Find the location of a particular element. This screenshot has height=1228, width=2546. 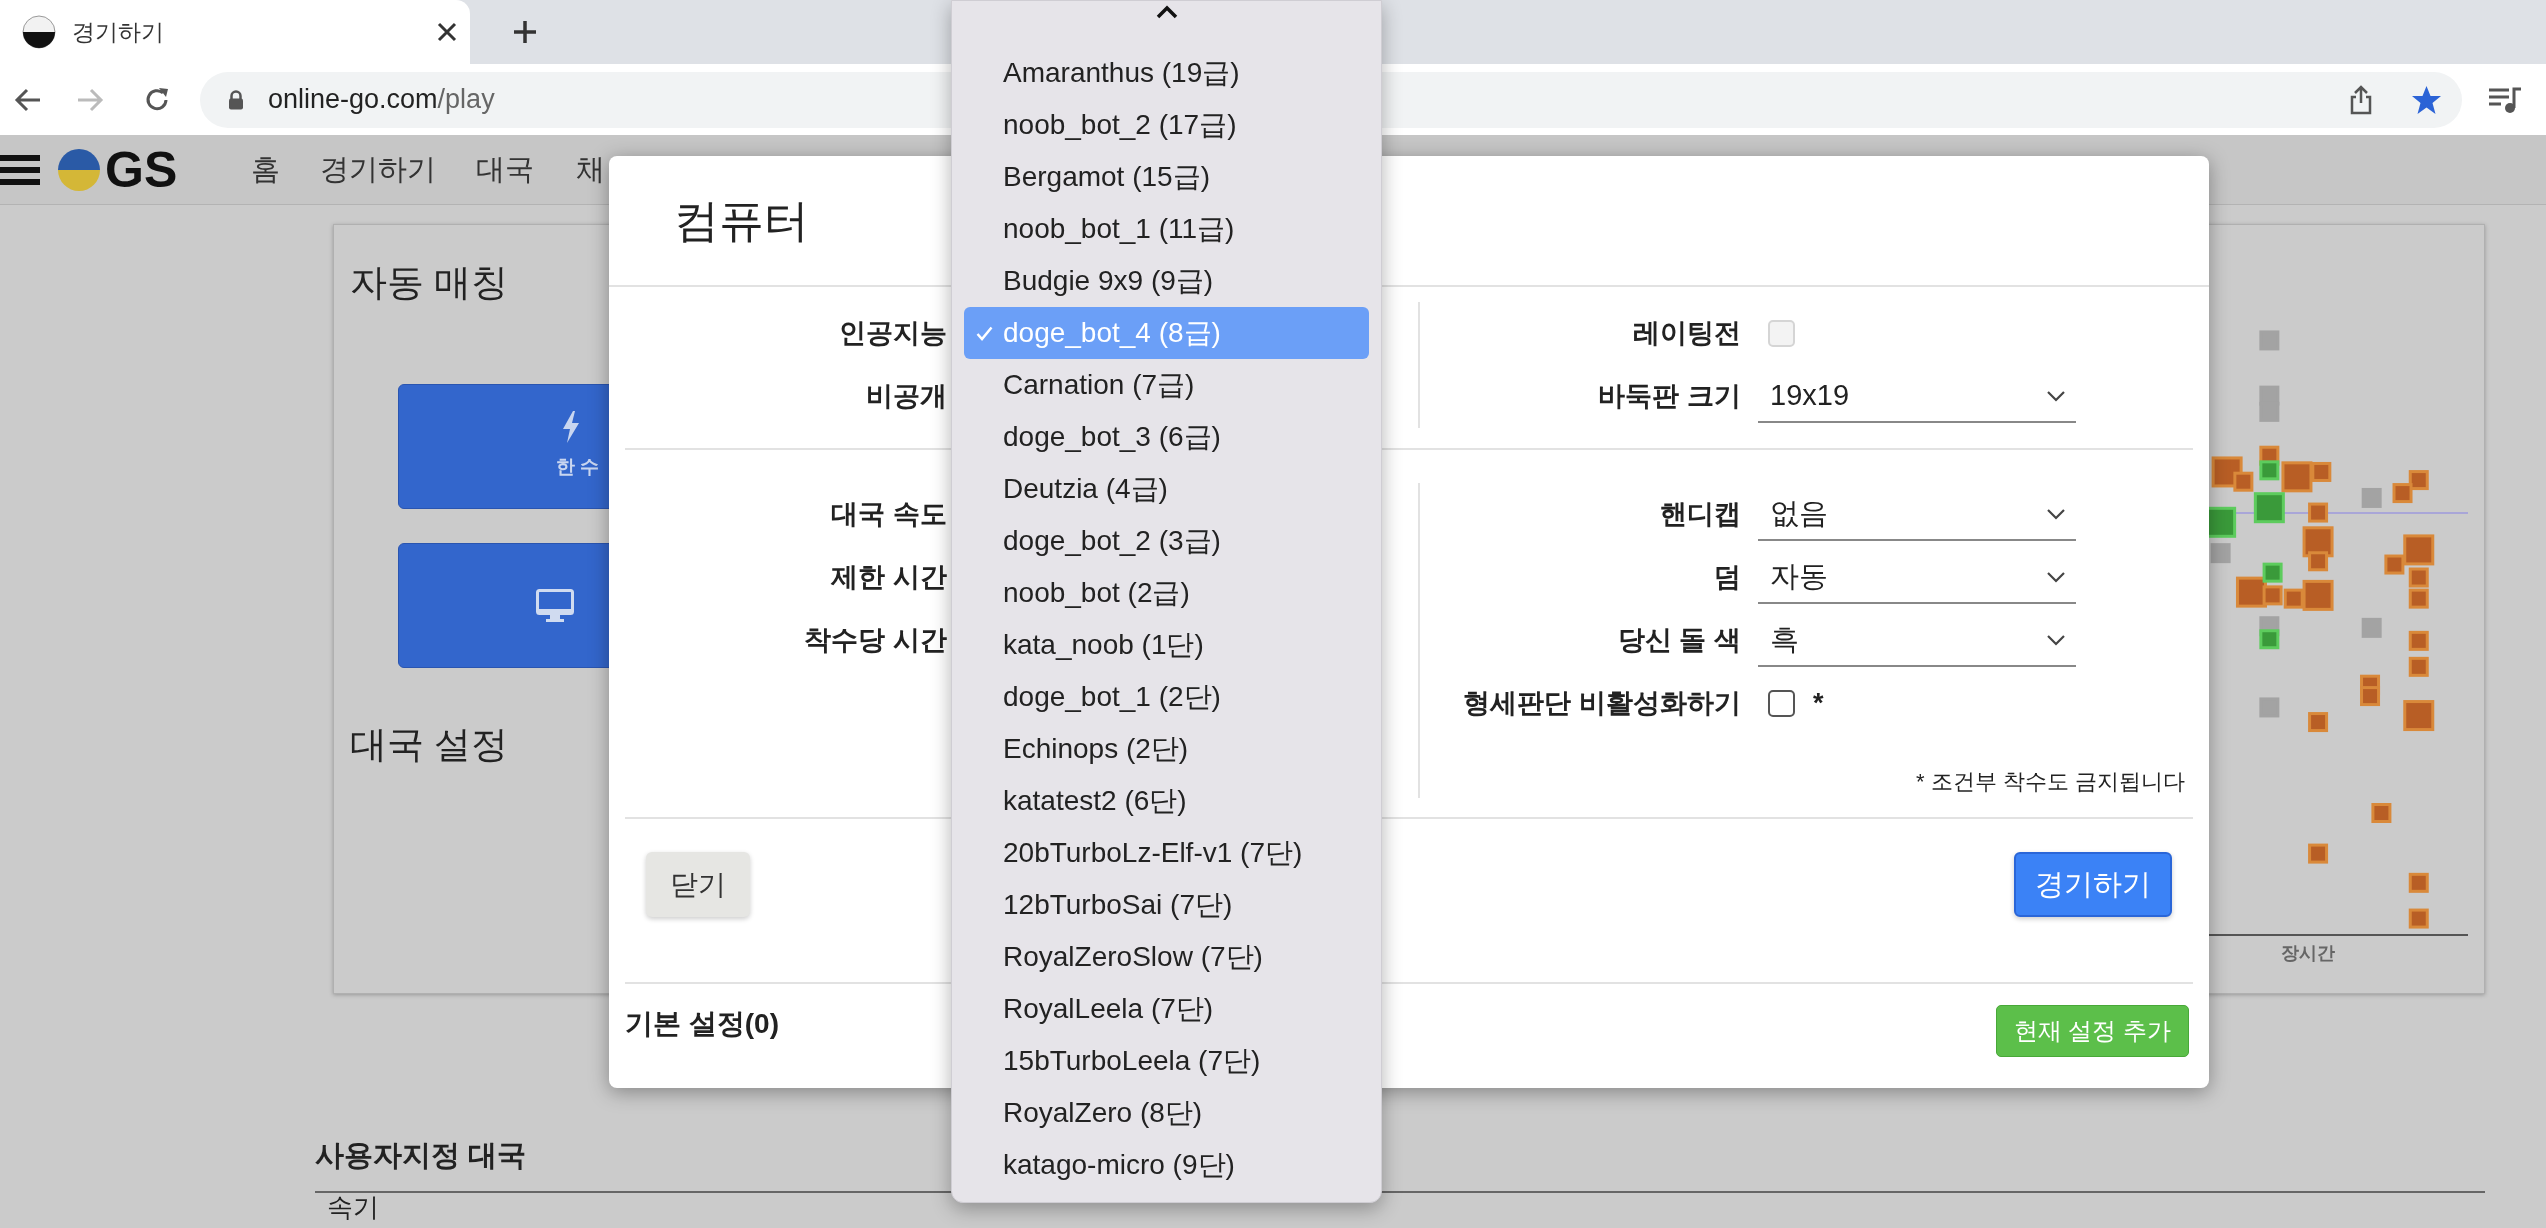

field-label: 핸디캡 is located at coordinates (1700, 515).